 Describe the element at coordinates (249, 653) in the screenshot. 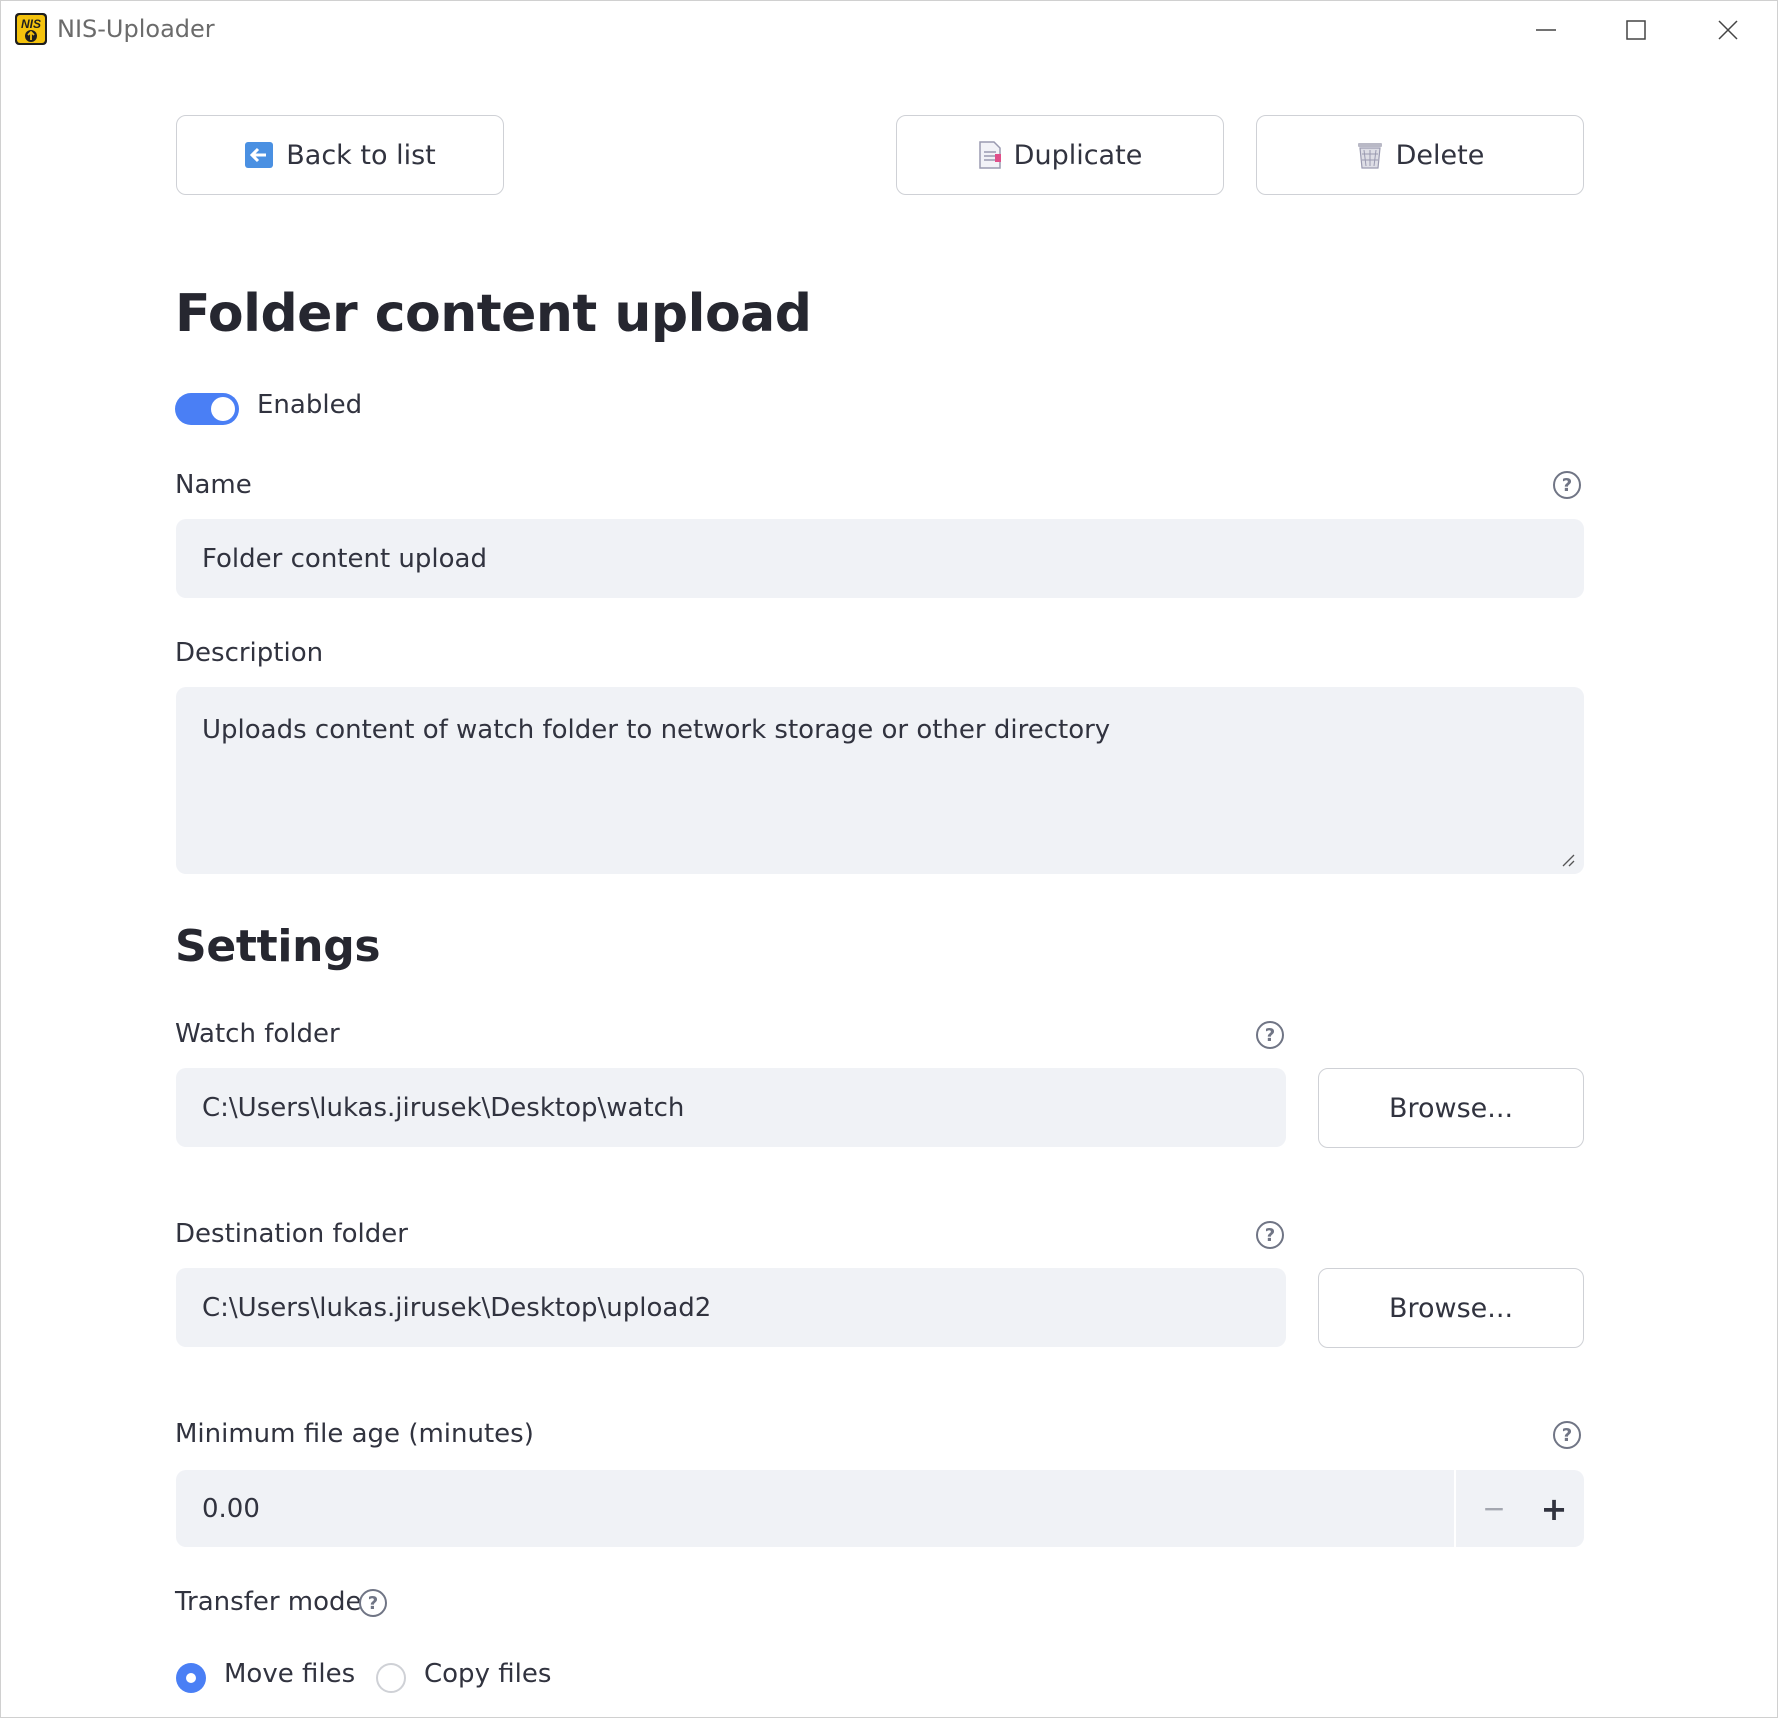

I see `description-label: Description` at that location.